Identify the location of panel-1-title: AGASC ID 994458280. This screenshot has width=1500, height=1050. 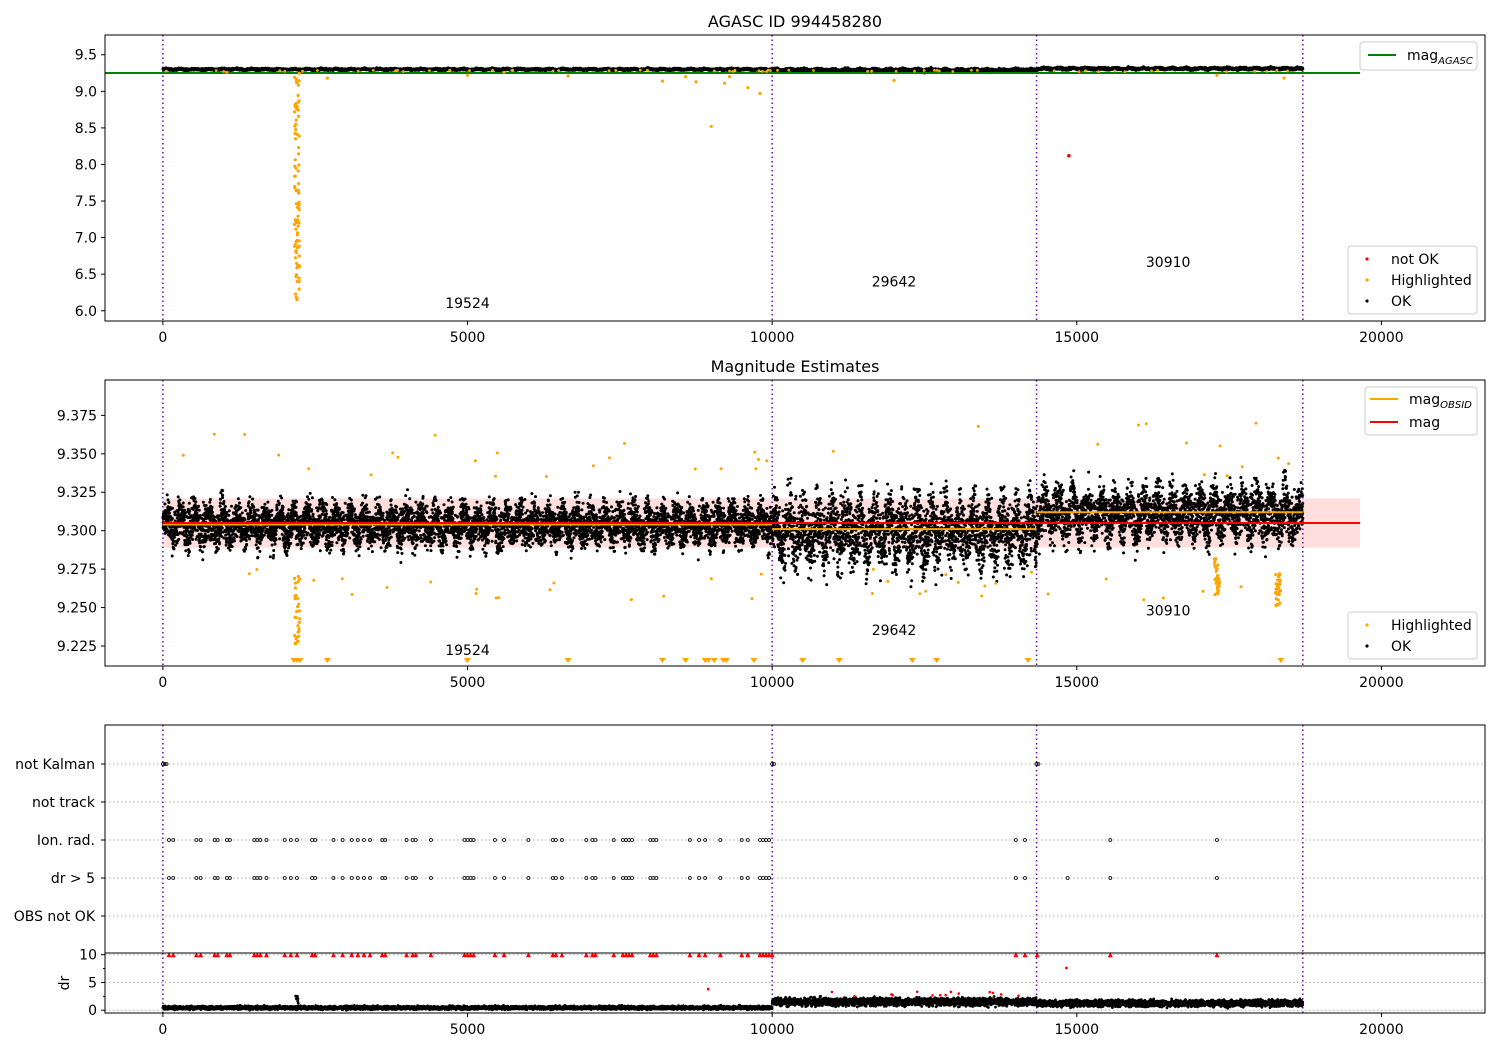
(795, 21).